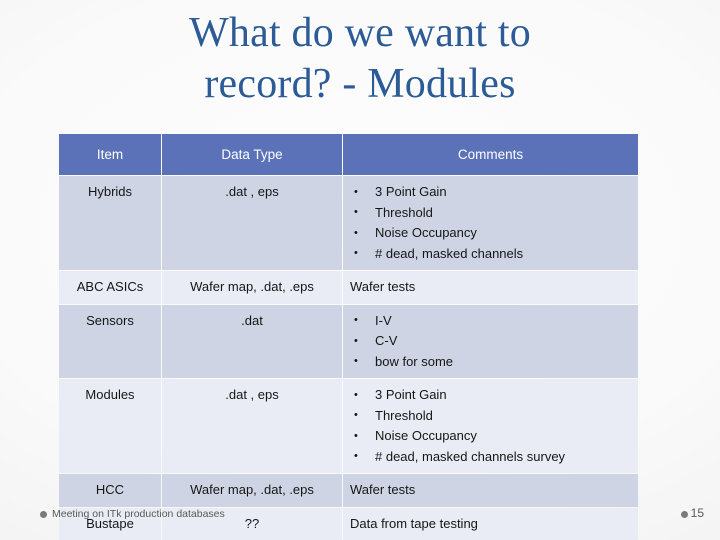 The image size is (720, 540). Describe the element at coordinates (414, 523) in the screenshot. I see `comments-text: Data from tape testing` at that location.